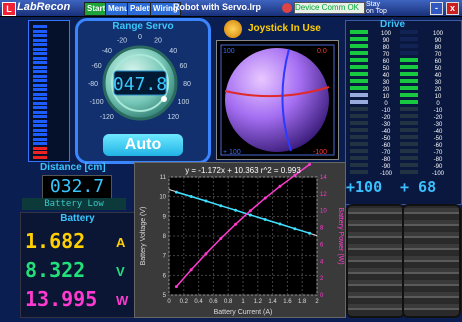  What do you see at coordinates (243, 312) in the screenshot?
I see `chart-xlabel: Battery Current (A)` at bounding box center [243, 312].